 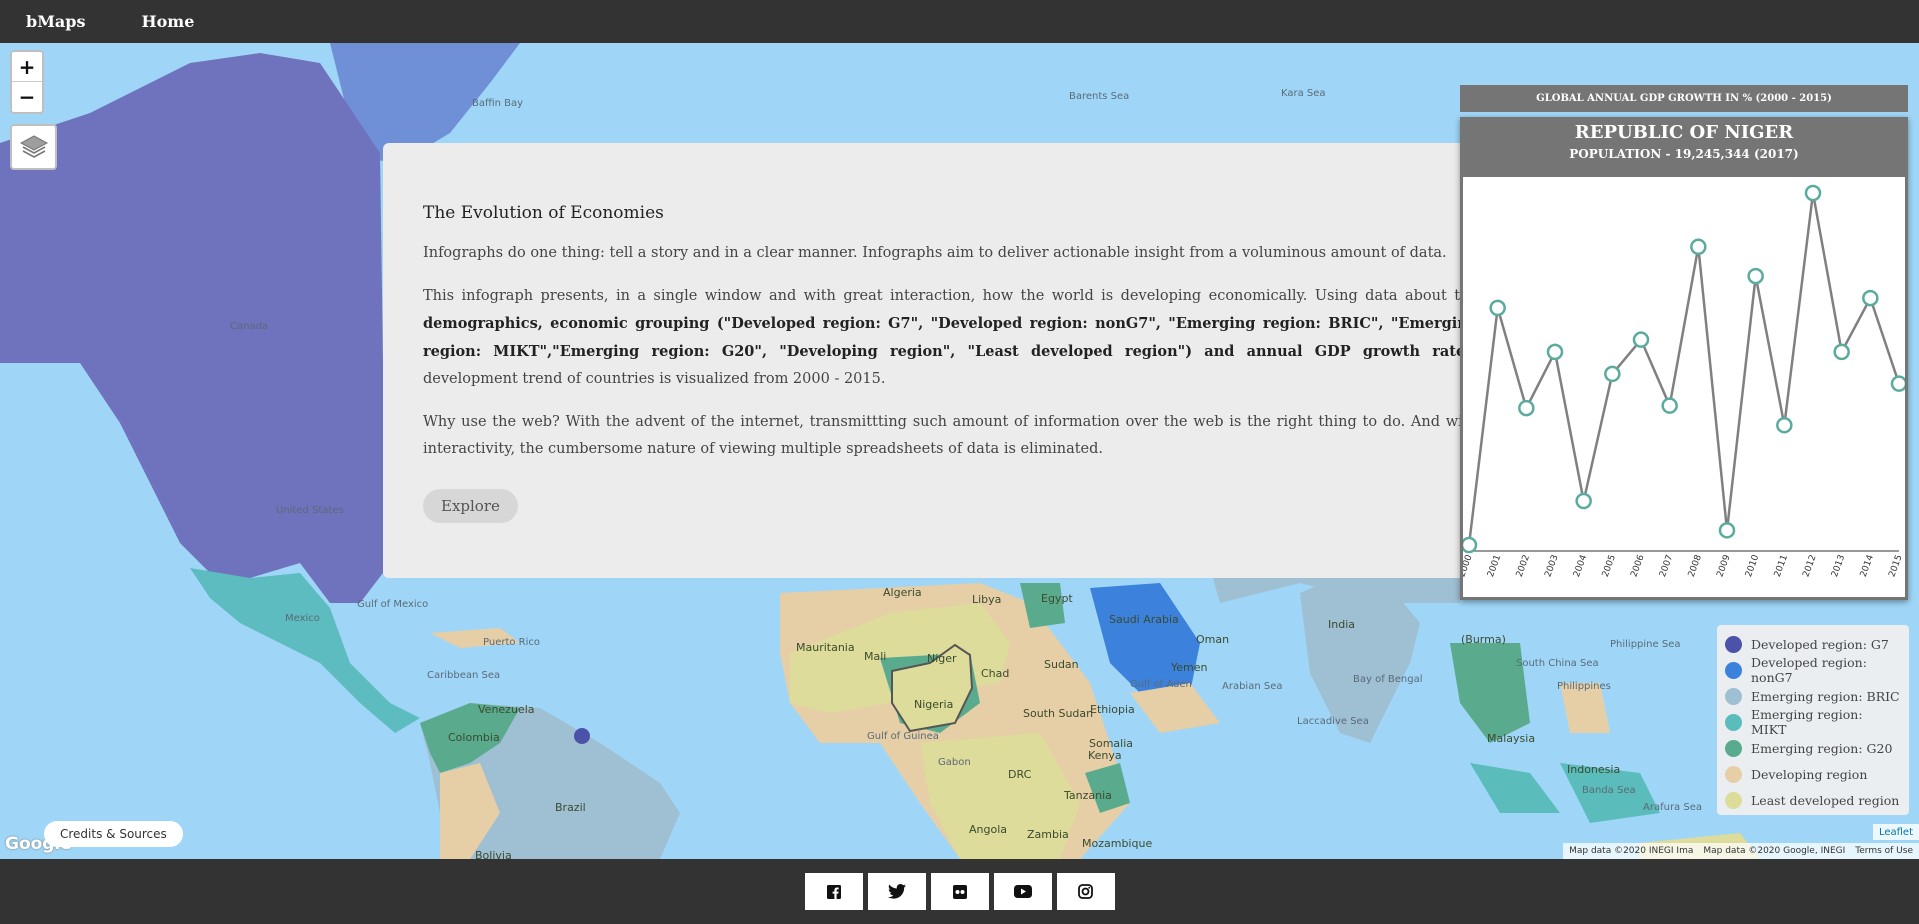 What do you see at coordinates (987, 599) in the screenshot?
I see `place-libya: Libya` at bounding box center [987, 599].